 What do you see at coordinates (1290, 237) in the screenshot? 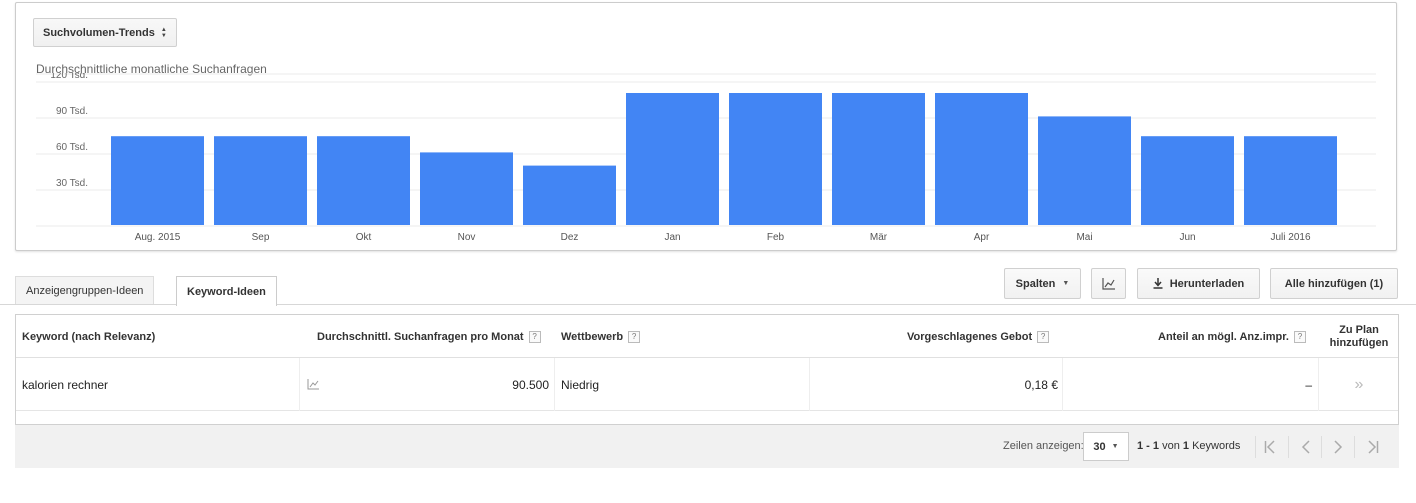
I see `x-tick-label: Juli 2016` at bounding box center [1290, 237].